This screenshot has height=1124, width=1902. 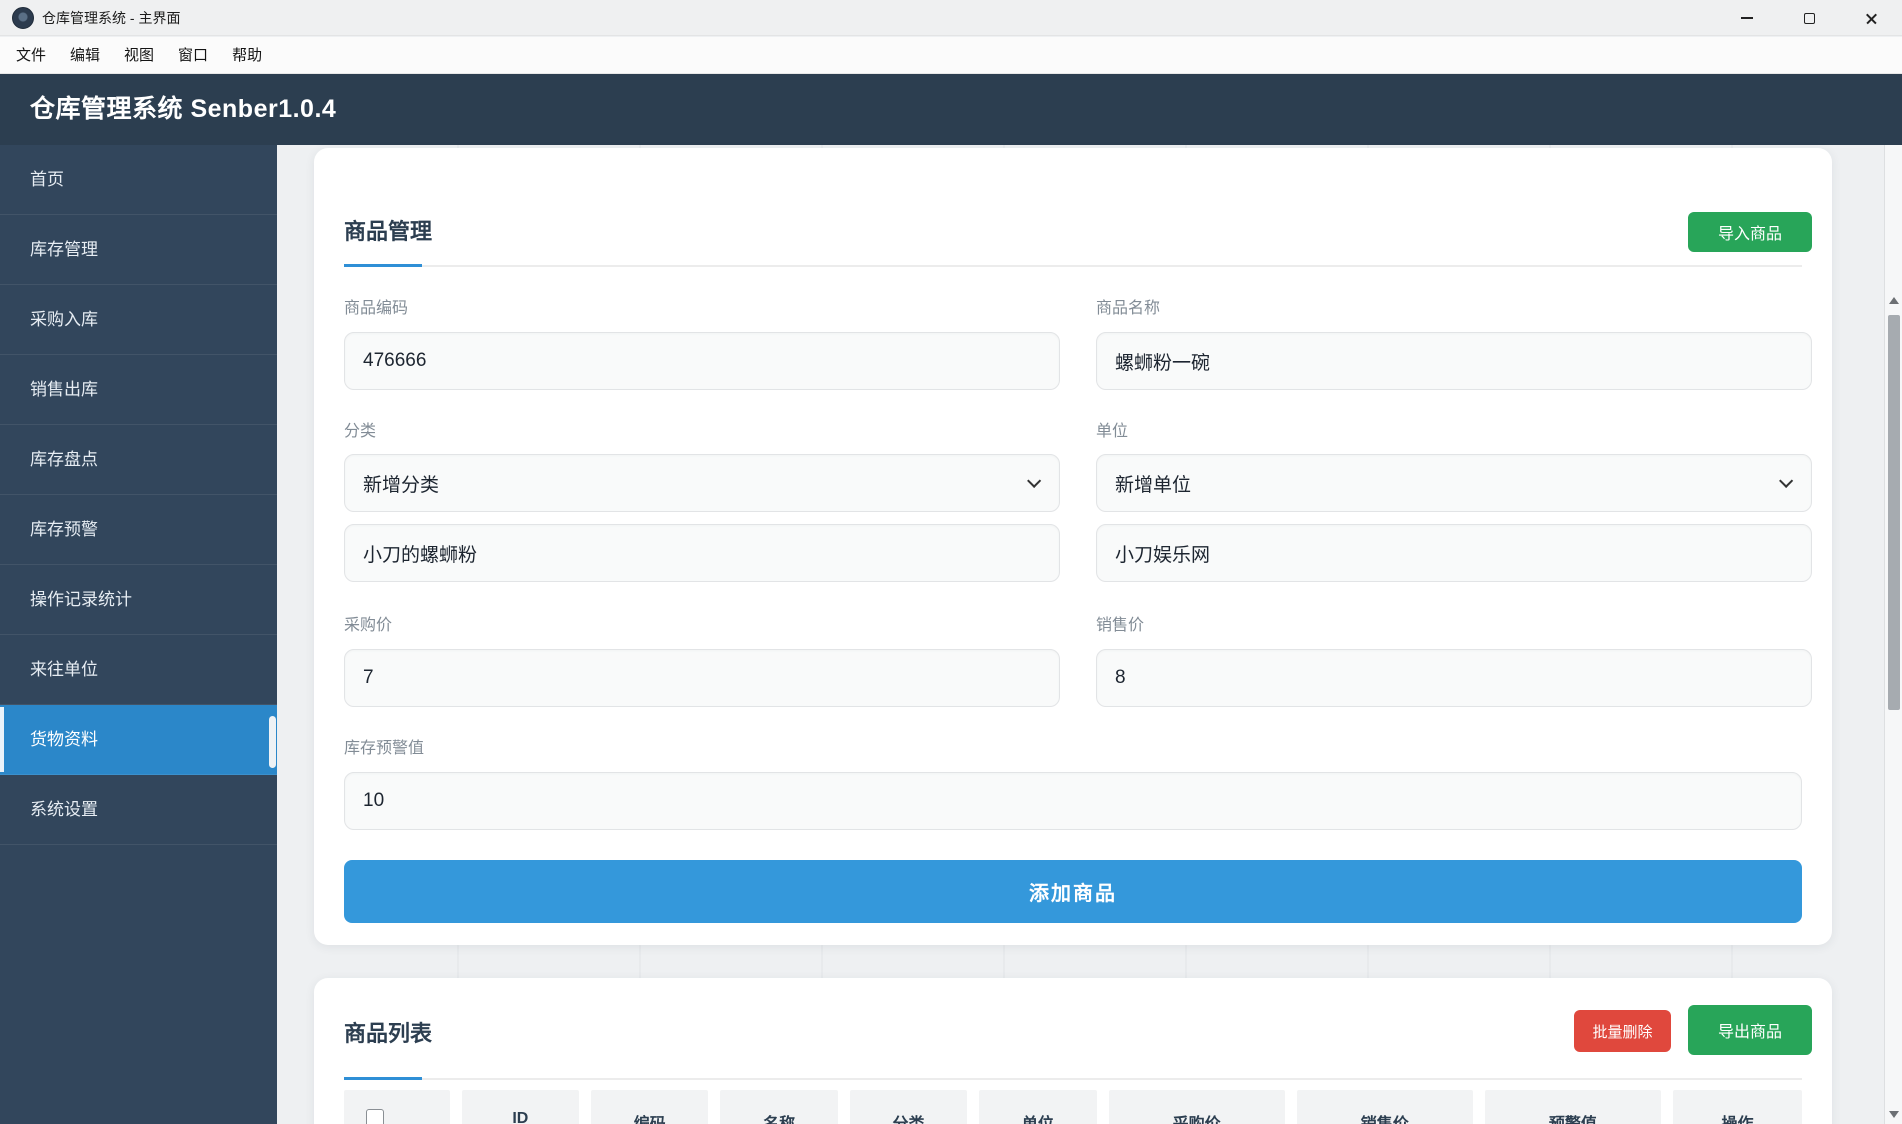 I want to click on sidebar-item-partners: 来往单位, so click(x=138, y=670).